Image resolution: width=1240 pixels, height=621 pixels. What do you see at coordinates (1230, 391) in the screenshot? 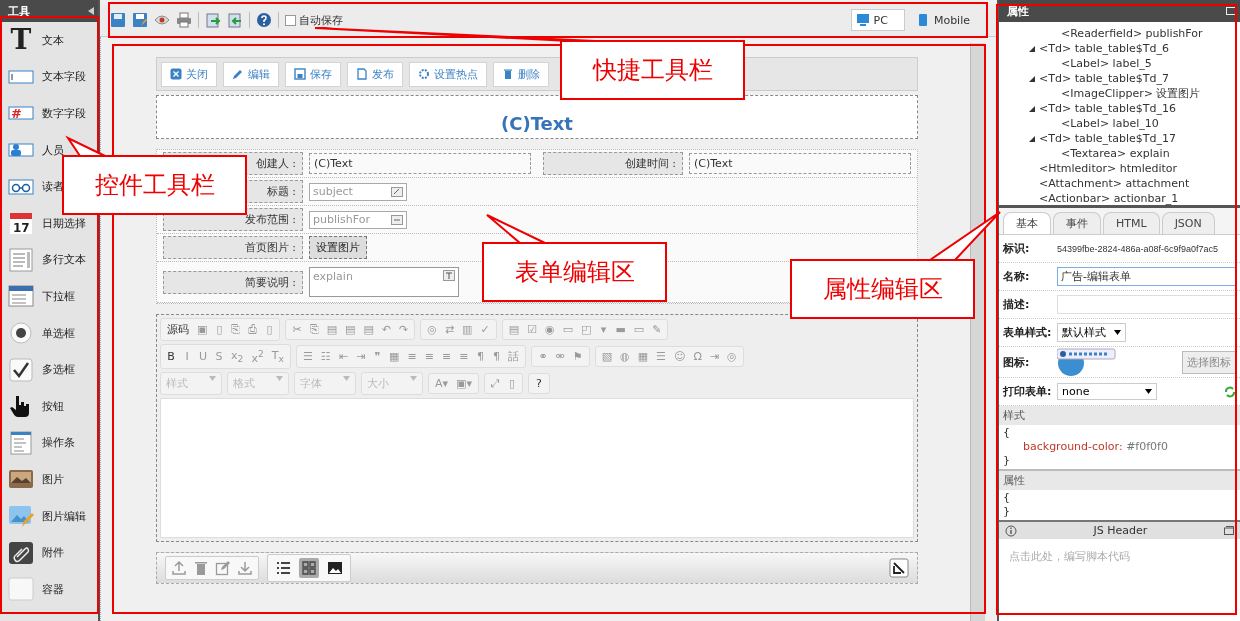
I see `refresh-icon` at bounding box center [1230, 391].